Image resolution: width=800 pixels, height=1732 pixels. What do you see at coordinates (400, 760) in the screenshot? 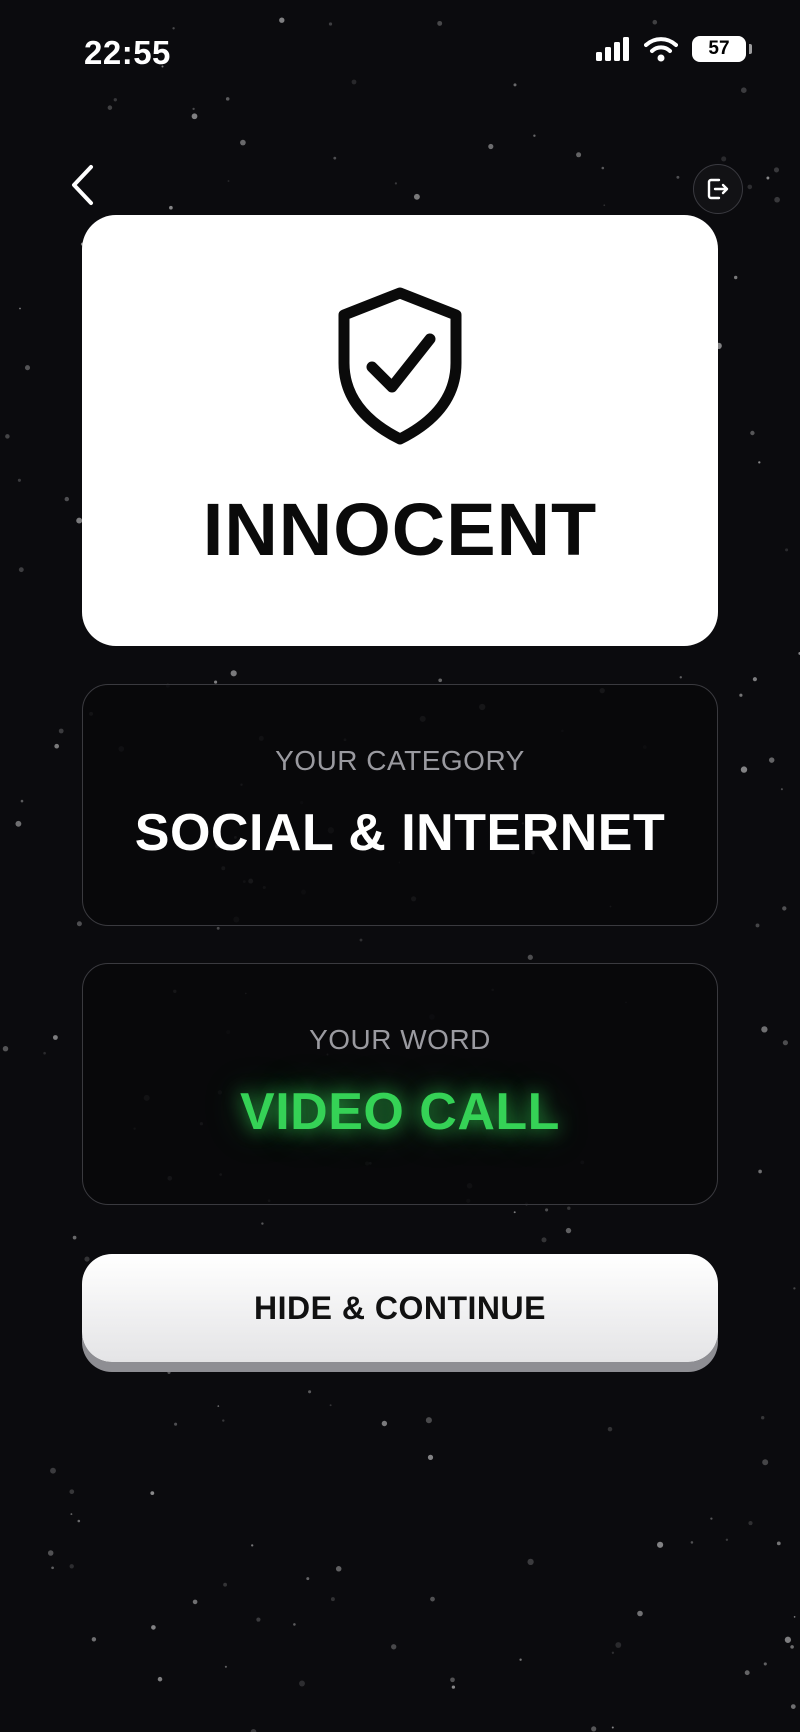
I see `category-label: YOUR CATEGORY` at bounding box center [400, 760].